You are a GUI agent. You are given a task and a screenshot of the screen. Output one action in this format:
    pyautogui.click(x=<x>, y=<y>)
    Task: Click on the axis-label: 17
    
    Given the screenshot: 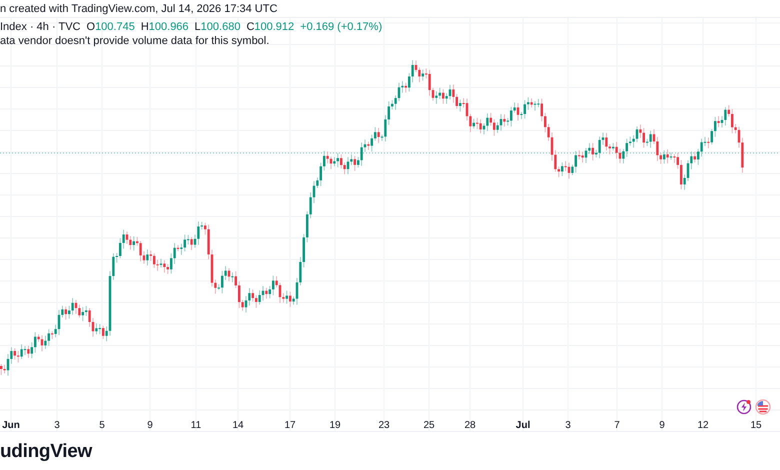 What is the action you would take?
    pyautogui.click(x=290, y=425)
    